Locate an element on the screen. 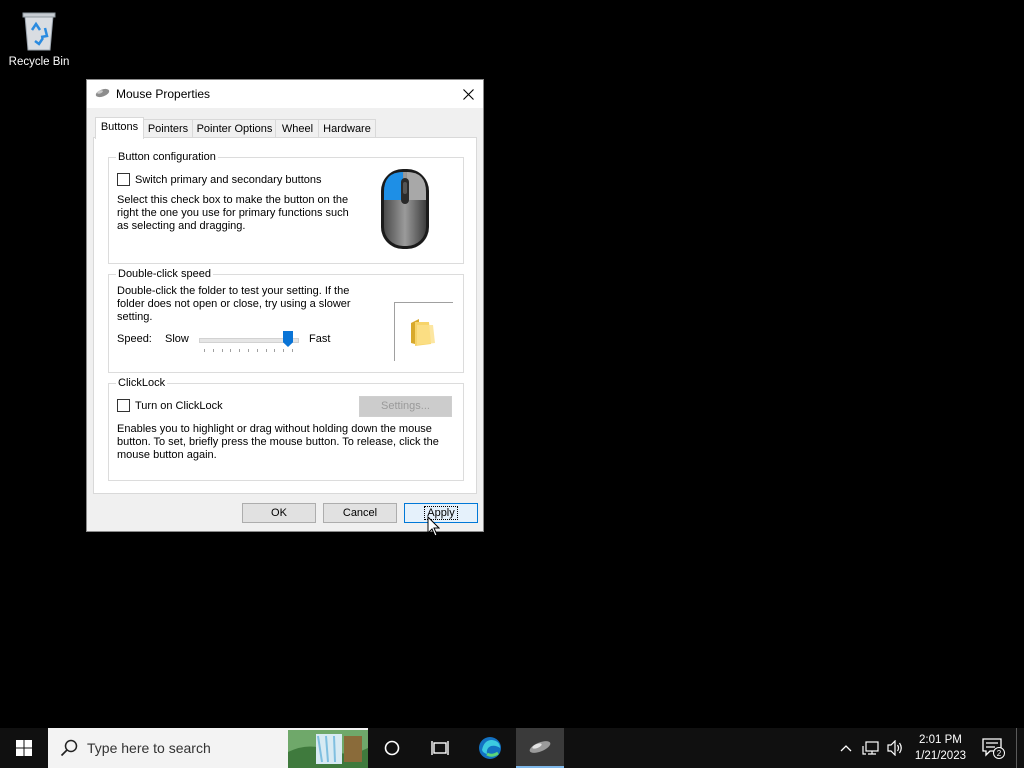 This screenshot has height=768, width=1024. search-highlight-image-icon is located at coordinates (328, 749).